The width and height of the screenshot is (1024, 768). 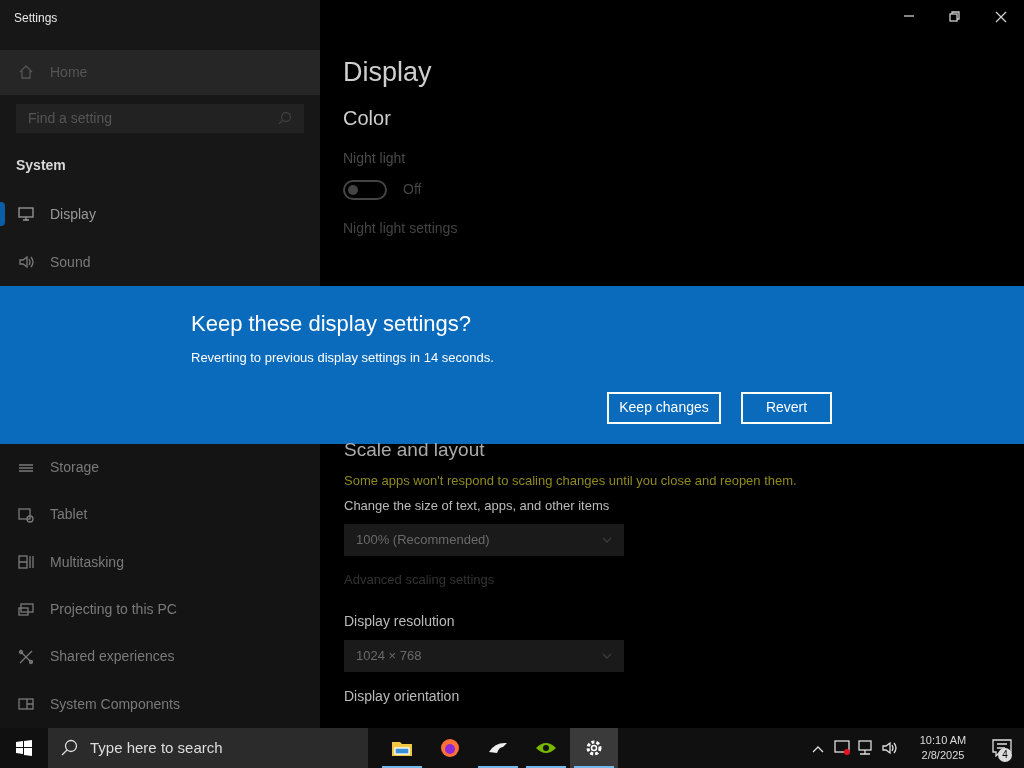 I want to click on notification-button: 4, so click(x=1002, y=748).